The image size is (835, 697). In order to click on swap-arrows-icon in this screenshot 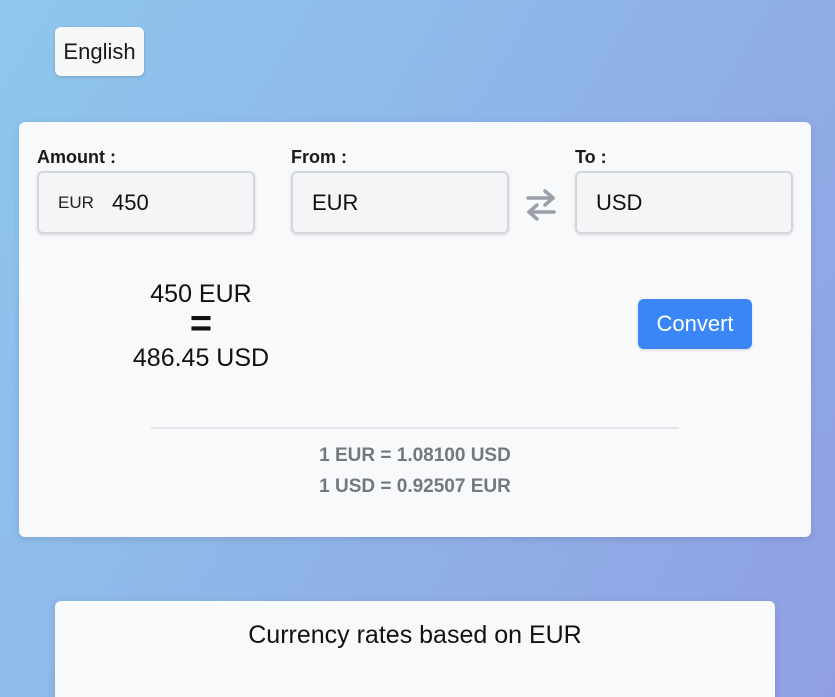, I will do `click(541, 205)`.